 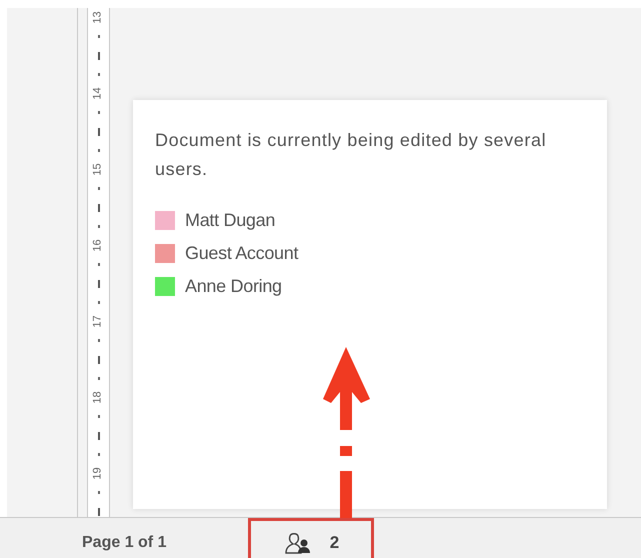 I want to click on page-count: Page 1 of 1, so click(x=124, y=543).